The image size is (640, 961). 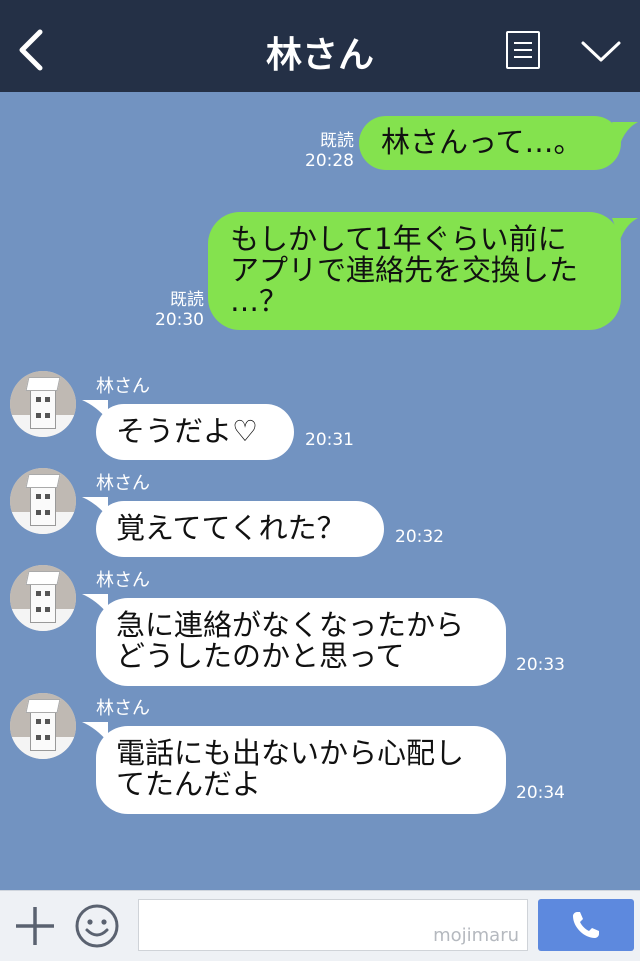 What do you see at coordinates (523, 50) in the screenshot?
I see `menu-icon` at bounding box center [523, 50].